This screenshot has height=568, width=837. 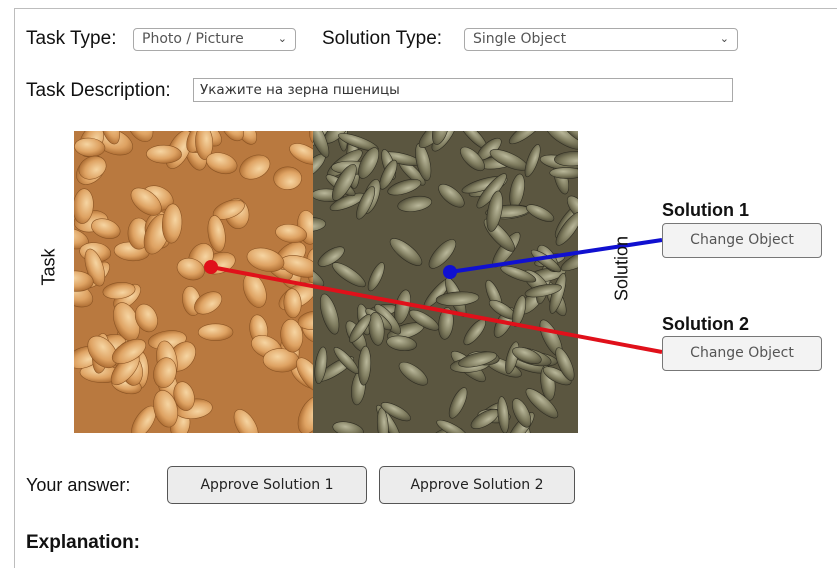 I want to click on task-type-select: Photo / Picture ⌄, so click(x=214, y=39).